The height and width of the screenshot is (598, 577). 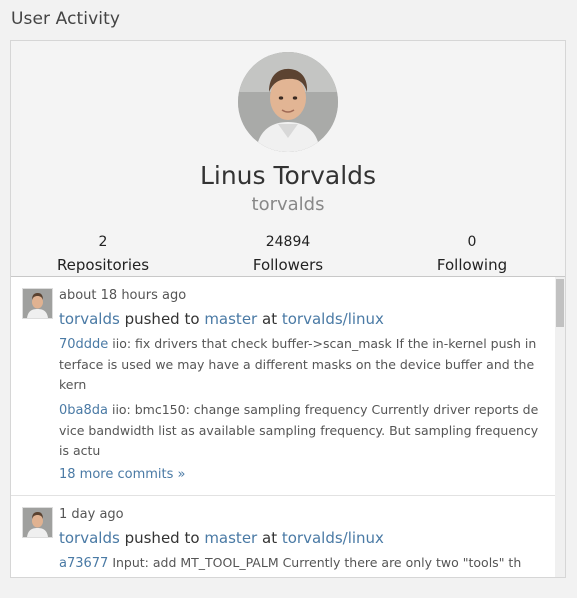 I want to click on stat-repositories: 2 Repositories, so click(x=103, y=254).